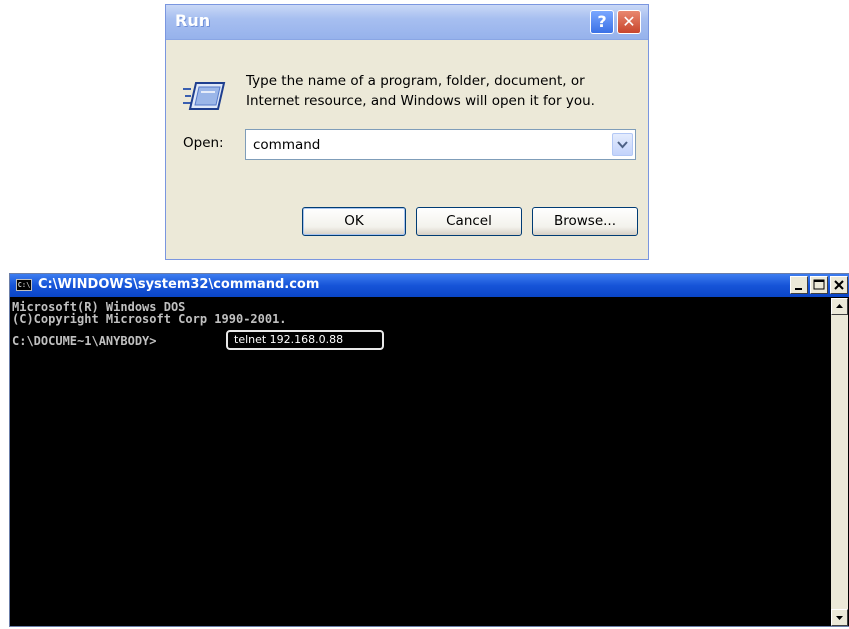  What do you see at coordinates (798, 289) in the screenshot?
I see `minimize-icon` at bounding box center [798, 289].